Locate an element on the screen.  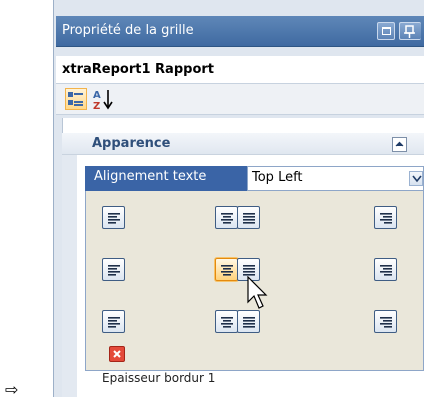
panel-title: Propriété de la grille is located at coordinates (128, 30).